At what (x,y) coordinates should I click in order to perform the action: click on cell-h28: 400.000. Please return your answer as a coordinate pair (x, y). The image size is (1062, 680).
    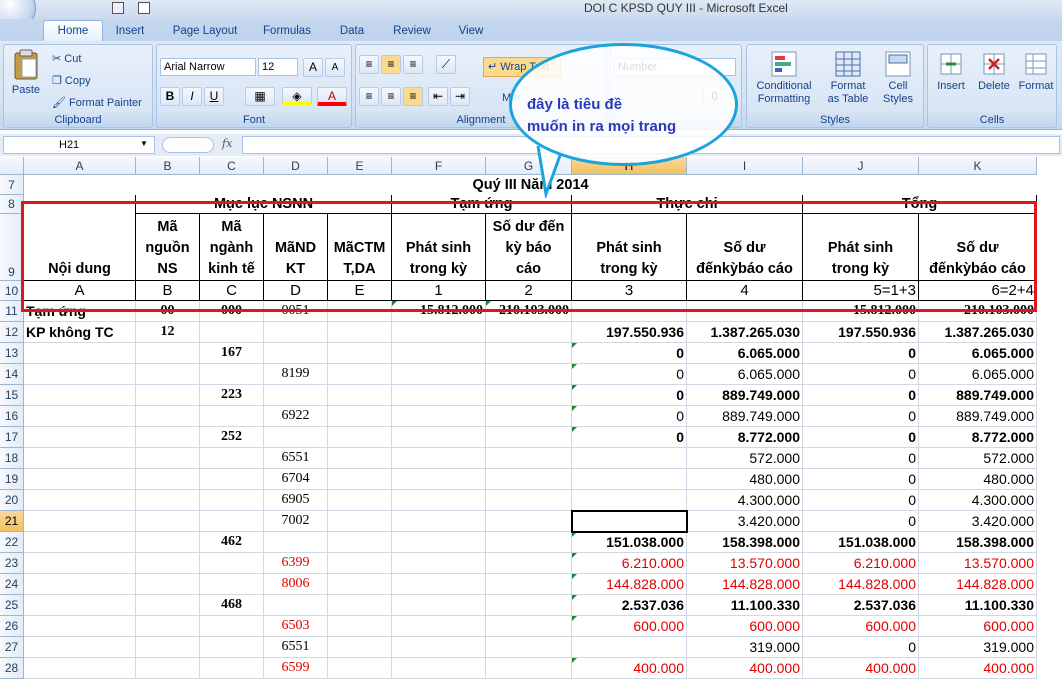
    Looking at the image, I should click on (629, 668).